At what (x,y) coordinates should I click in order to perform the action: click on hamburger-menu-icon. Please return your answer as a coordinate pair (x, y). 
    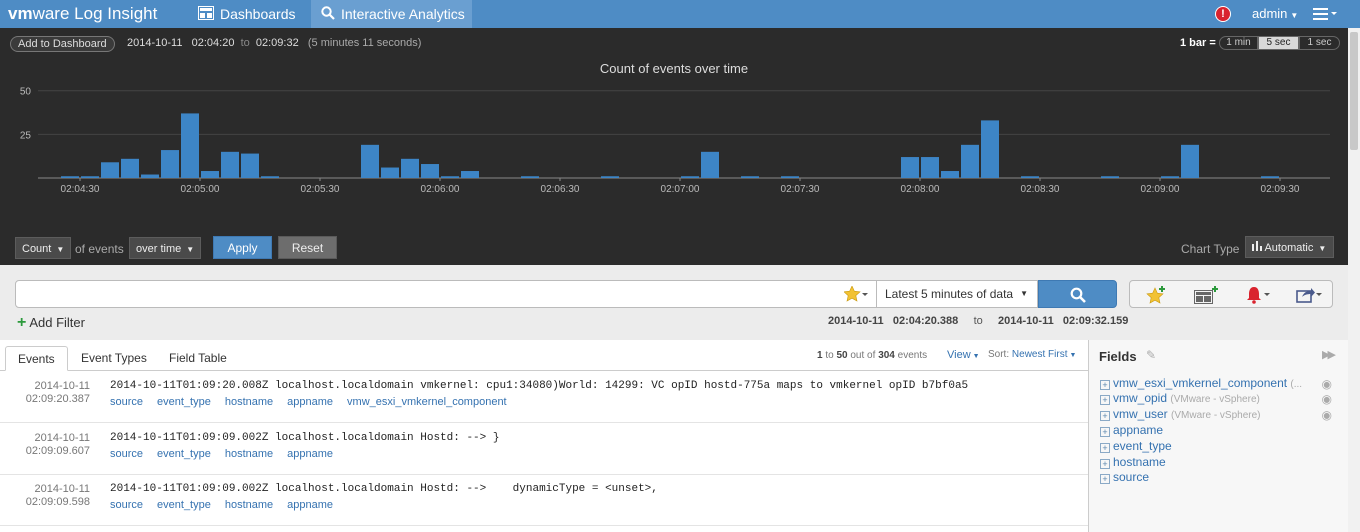
    Looking at the image, I should click on (1325, 16).